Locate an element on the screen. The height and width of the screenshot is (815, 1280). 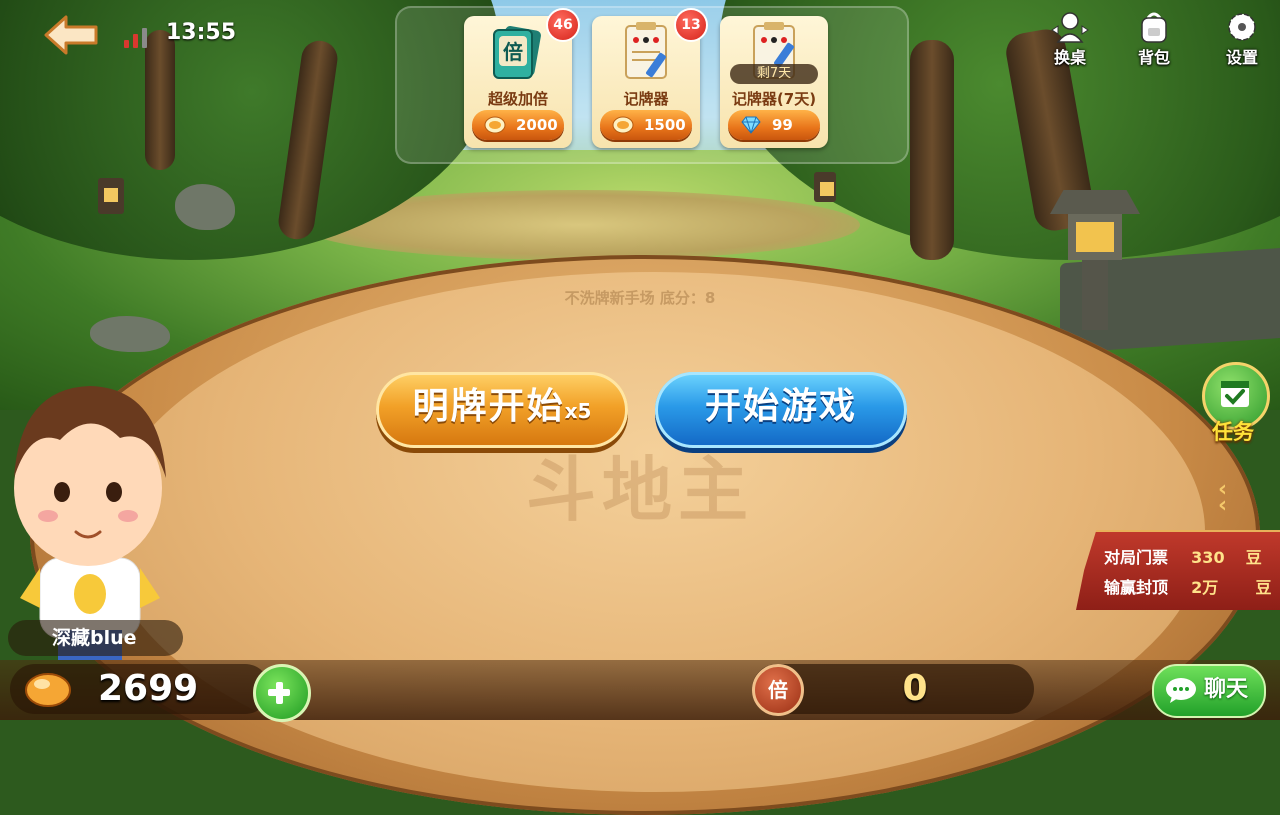
add-beans-button is located at coordinates (282, 693).